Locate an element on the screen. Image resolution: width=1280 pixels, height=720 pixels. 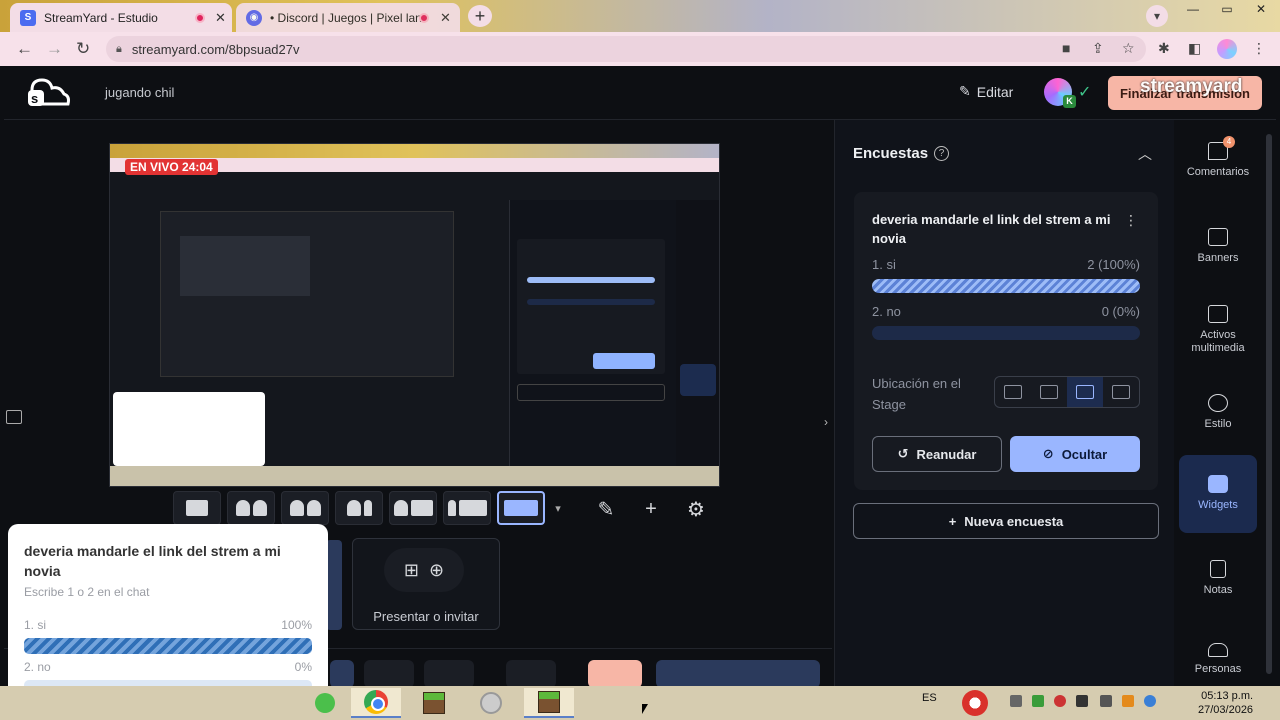
profile-avatar is located at coordinates (1227, 49).